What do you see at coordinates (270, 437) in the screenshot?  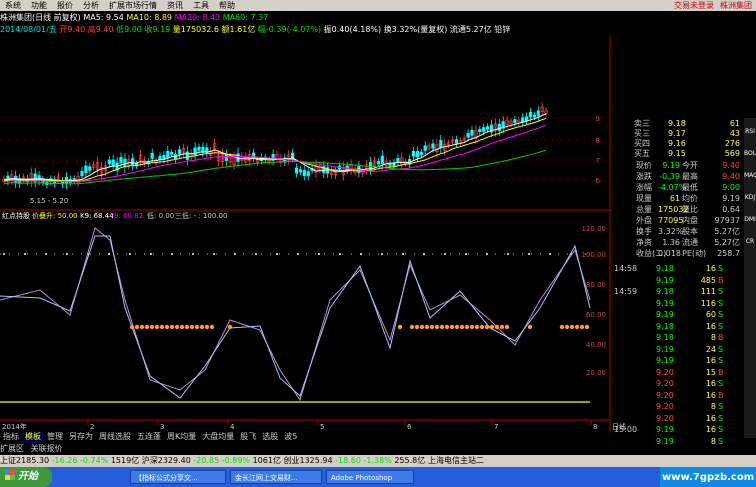 I see `bottom-tab: 选股` at bounding box center [270, 437].